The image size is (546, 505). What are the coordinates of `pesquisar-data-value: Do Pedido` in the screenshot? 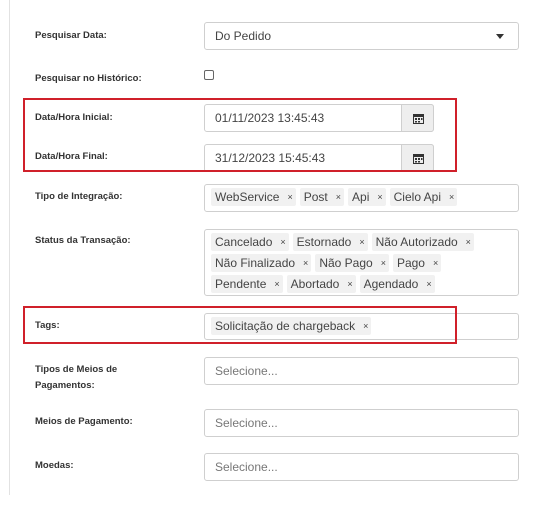 It's located at (243, 36).